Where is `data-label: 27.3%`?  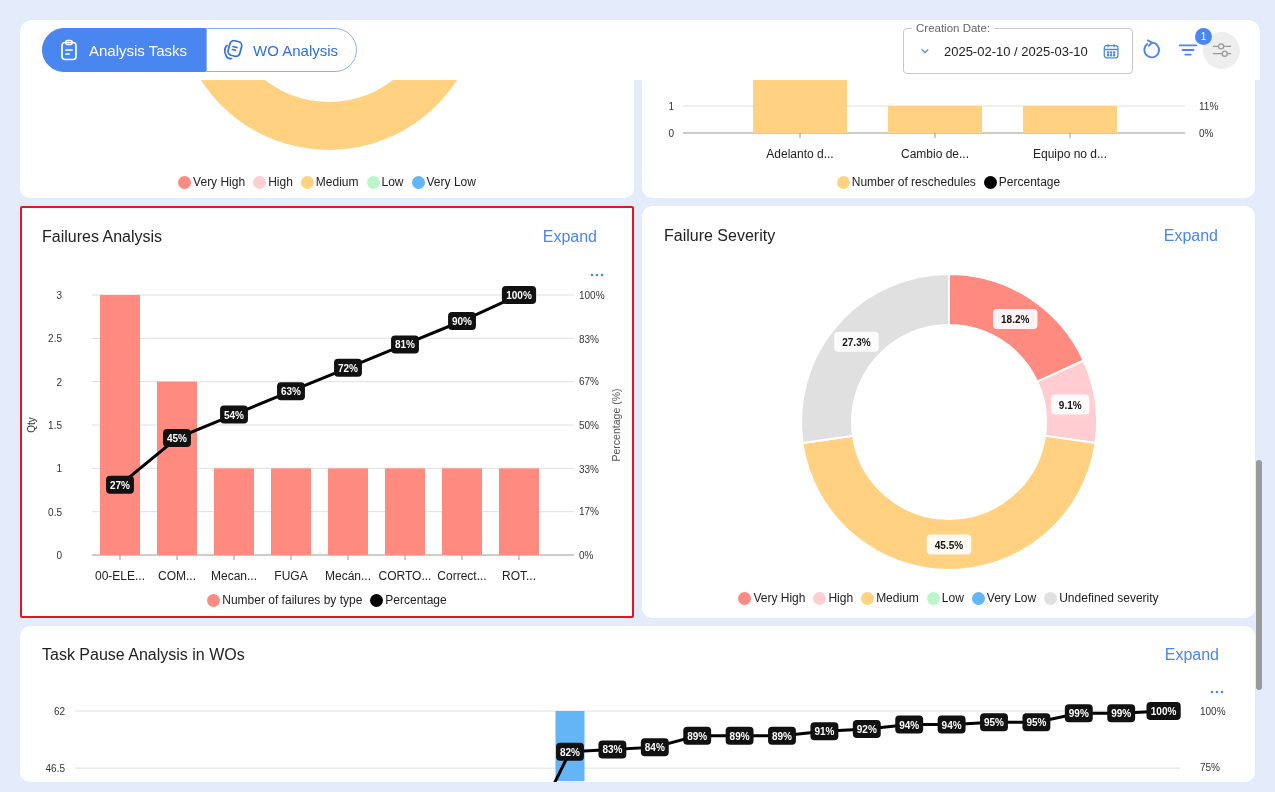 data-label: 27.3% is located at coordinates (856, 341).